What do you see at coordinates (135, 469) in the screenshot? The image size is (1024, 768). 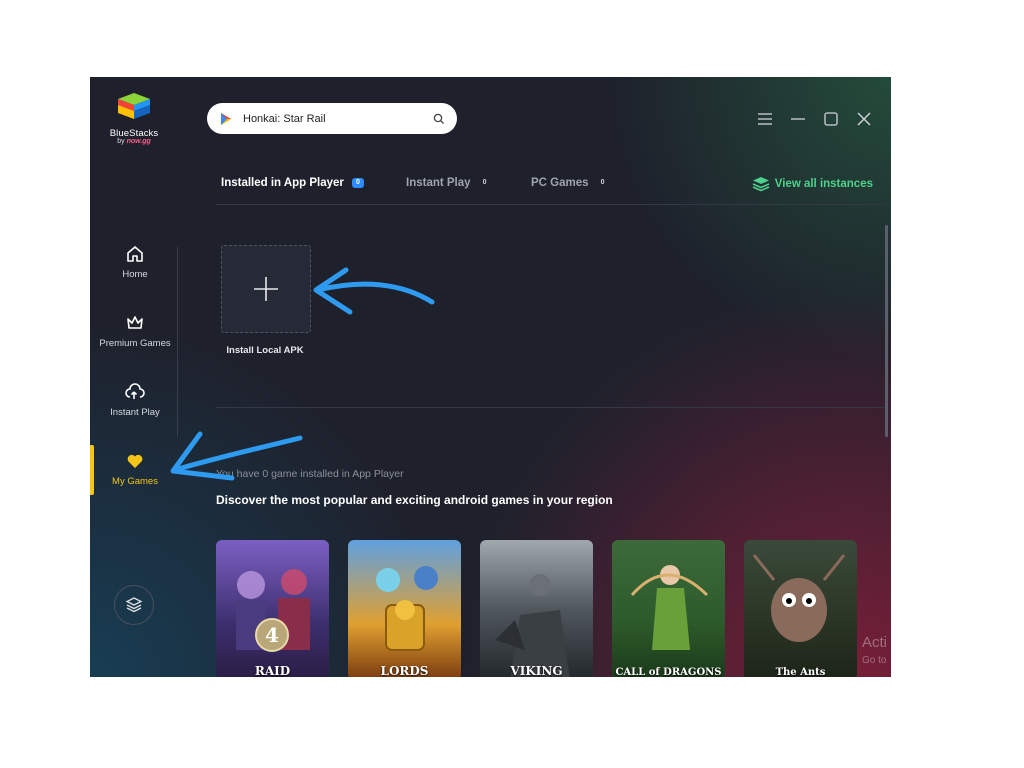 I see `sidebar-item-my-games: My Games` at bounding box center [135, 469].